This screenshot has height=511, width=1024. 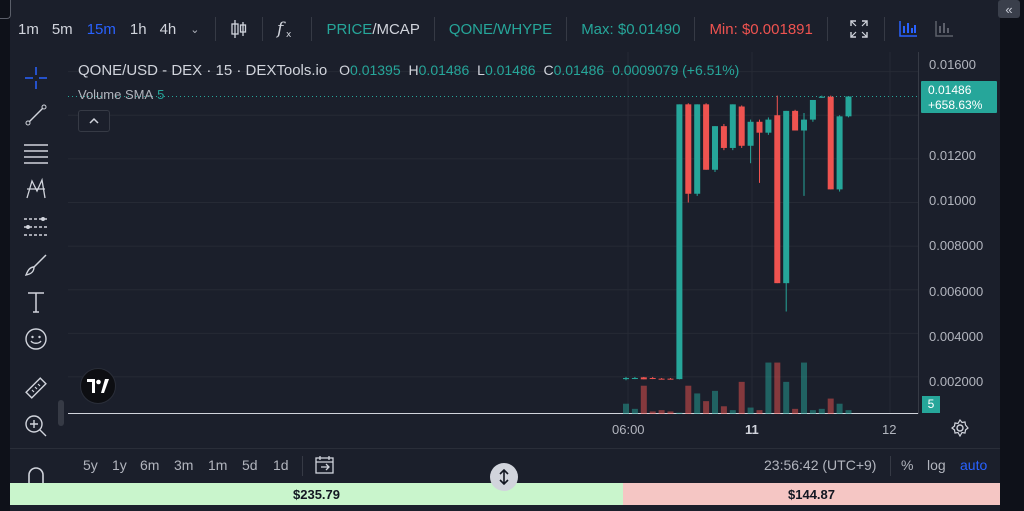 I want to click on range-1d: 1d, so click(x=281, y=465).